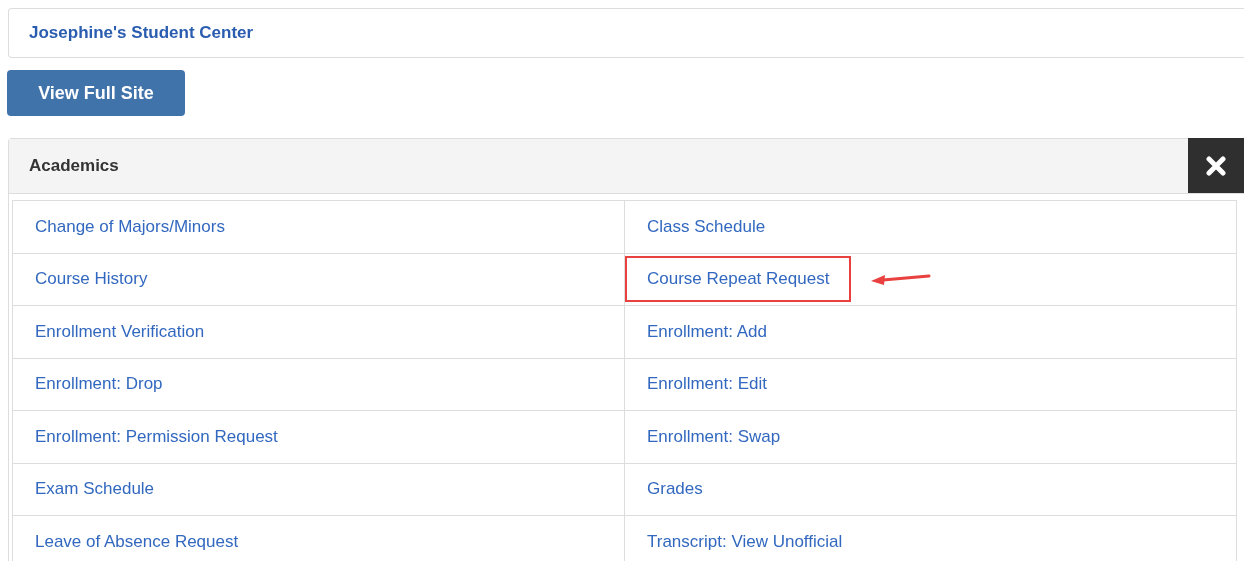  Describe the element at coordinates (120, 331) in the screenshot. I see `academics-link: Enrollment Verification` at that location.